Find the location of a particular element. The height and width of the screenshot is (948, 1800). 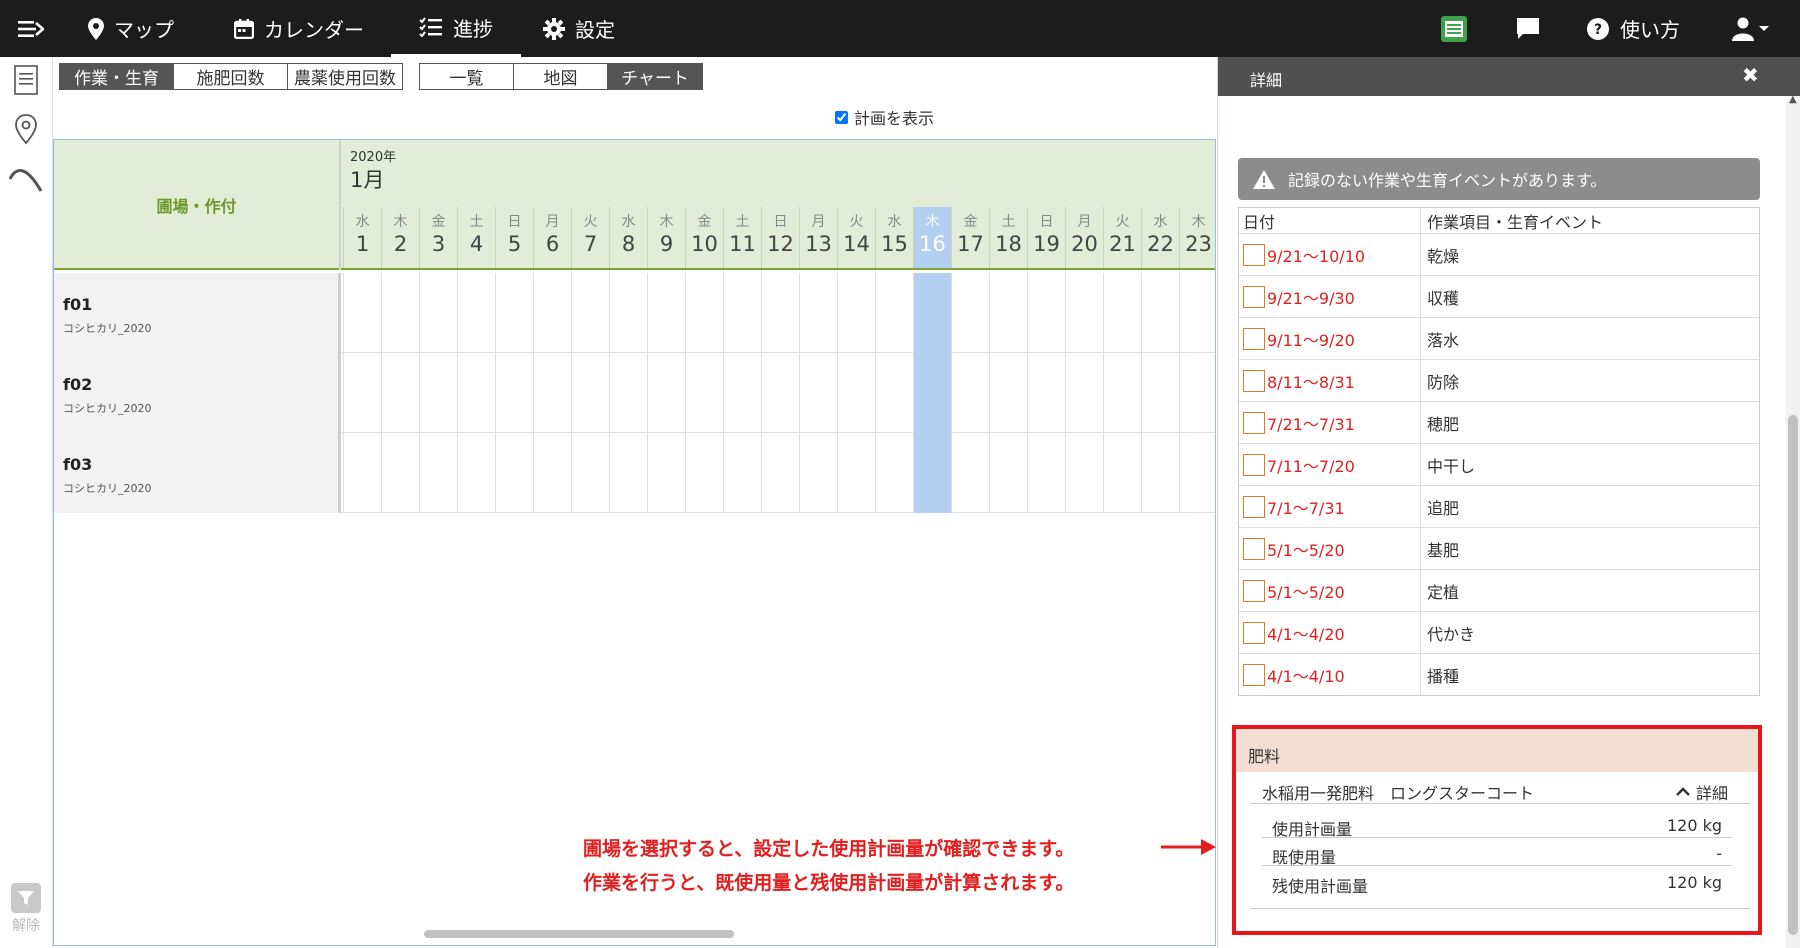

event-row: 4/1〜4/20 代かき is located at coordinates (1499, 632).